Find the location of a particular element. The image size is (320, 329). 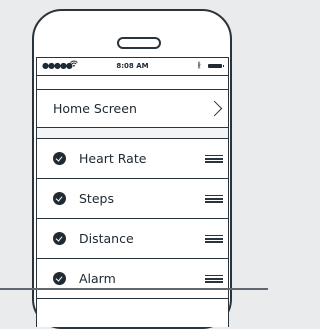

status-bar: ●●●●● 8:08 AM ∦ is located at coordinates (132, 66).